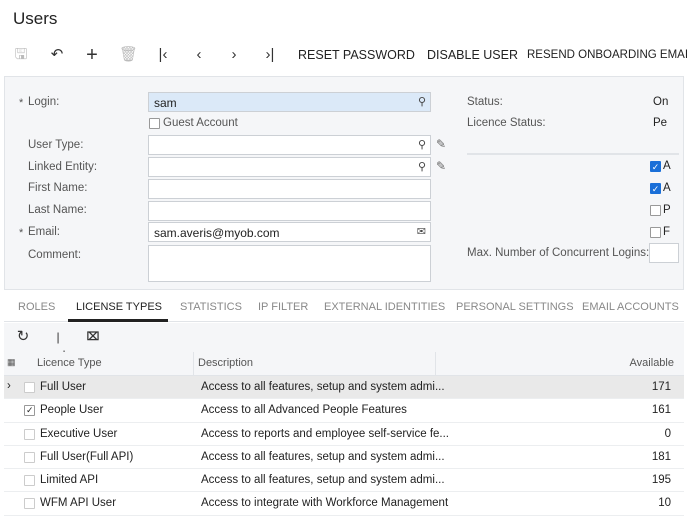  Describe the element at coordinates (652, 363) in the screenshot. I see `column-available: Available` at that location.